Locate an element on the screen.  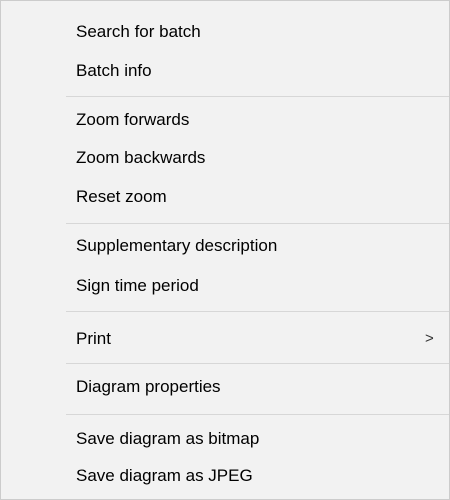
menu-item-search-for-batch: Search for batch is located at coordinates (225, 32).